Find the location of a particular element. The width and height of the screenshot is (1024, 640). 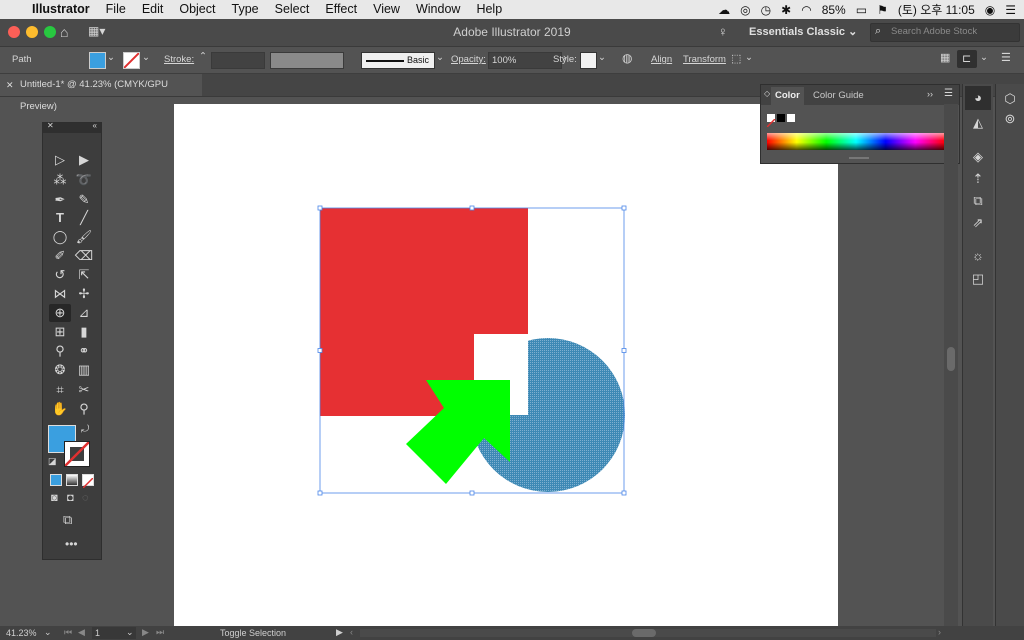

symbol-sprayer-tool-icon: ❂ is located at coordinates (60, 370).